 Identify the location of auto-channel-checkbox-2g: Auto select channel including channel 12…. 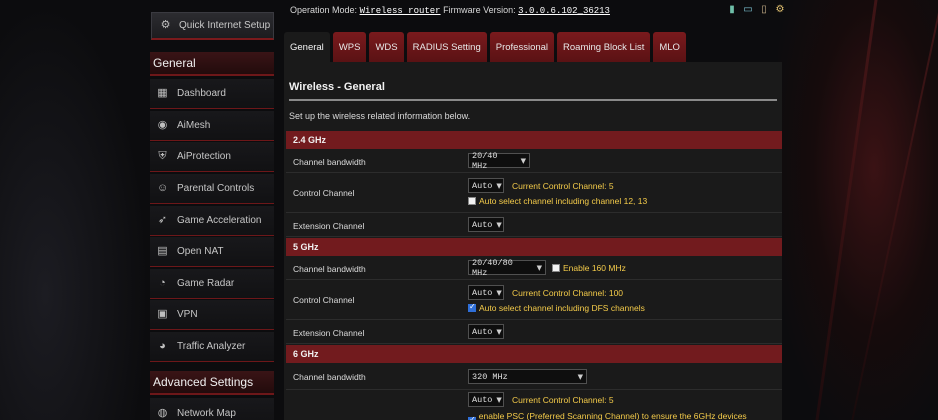
(557, 201).